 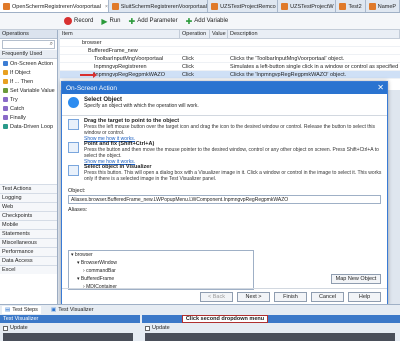 I want to click on tree-node: ▾ browser, so click(x=161, y=255).